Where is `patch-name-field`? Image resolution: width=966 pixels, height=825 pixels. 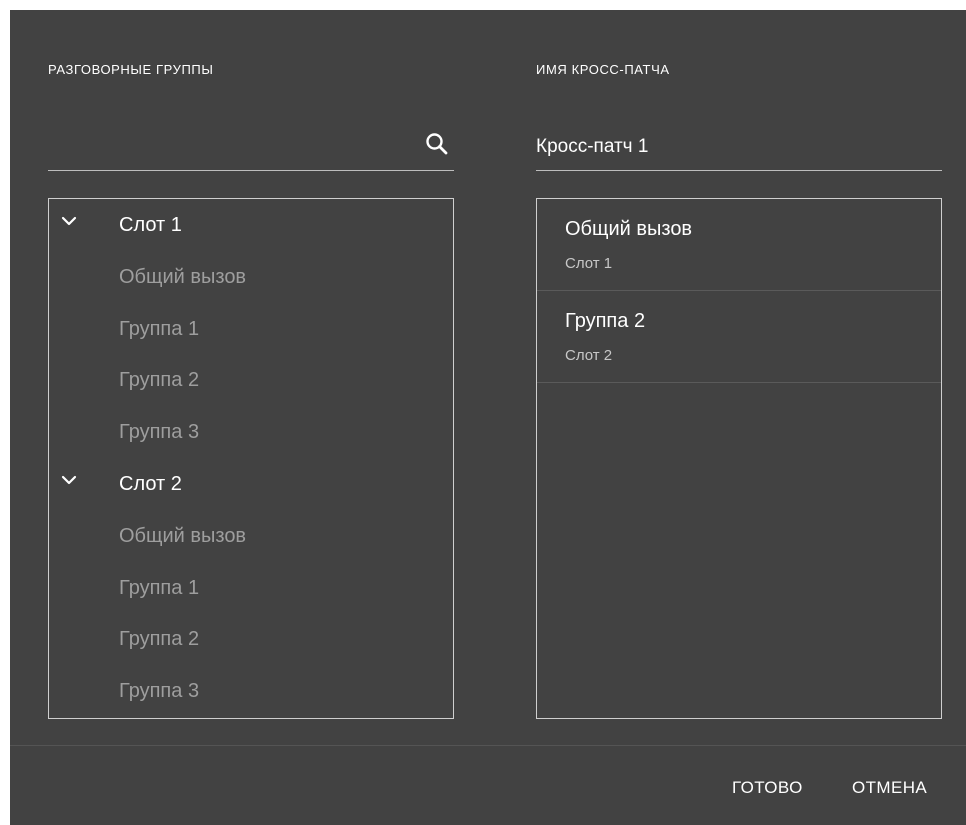
patch-name-field is located at coordinates (739, 148).